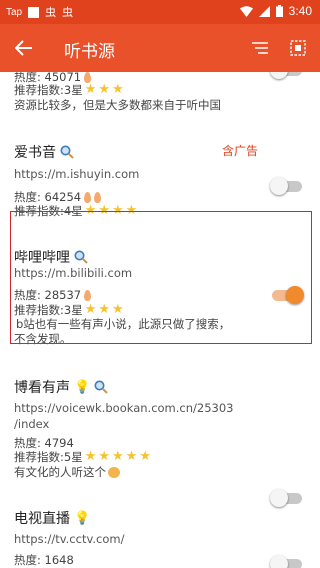  I want to click on rating-row: 推荐指数:5星 ★ ★ ★ ★ ★, so click(82, 457).